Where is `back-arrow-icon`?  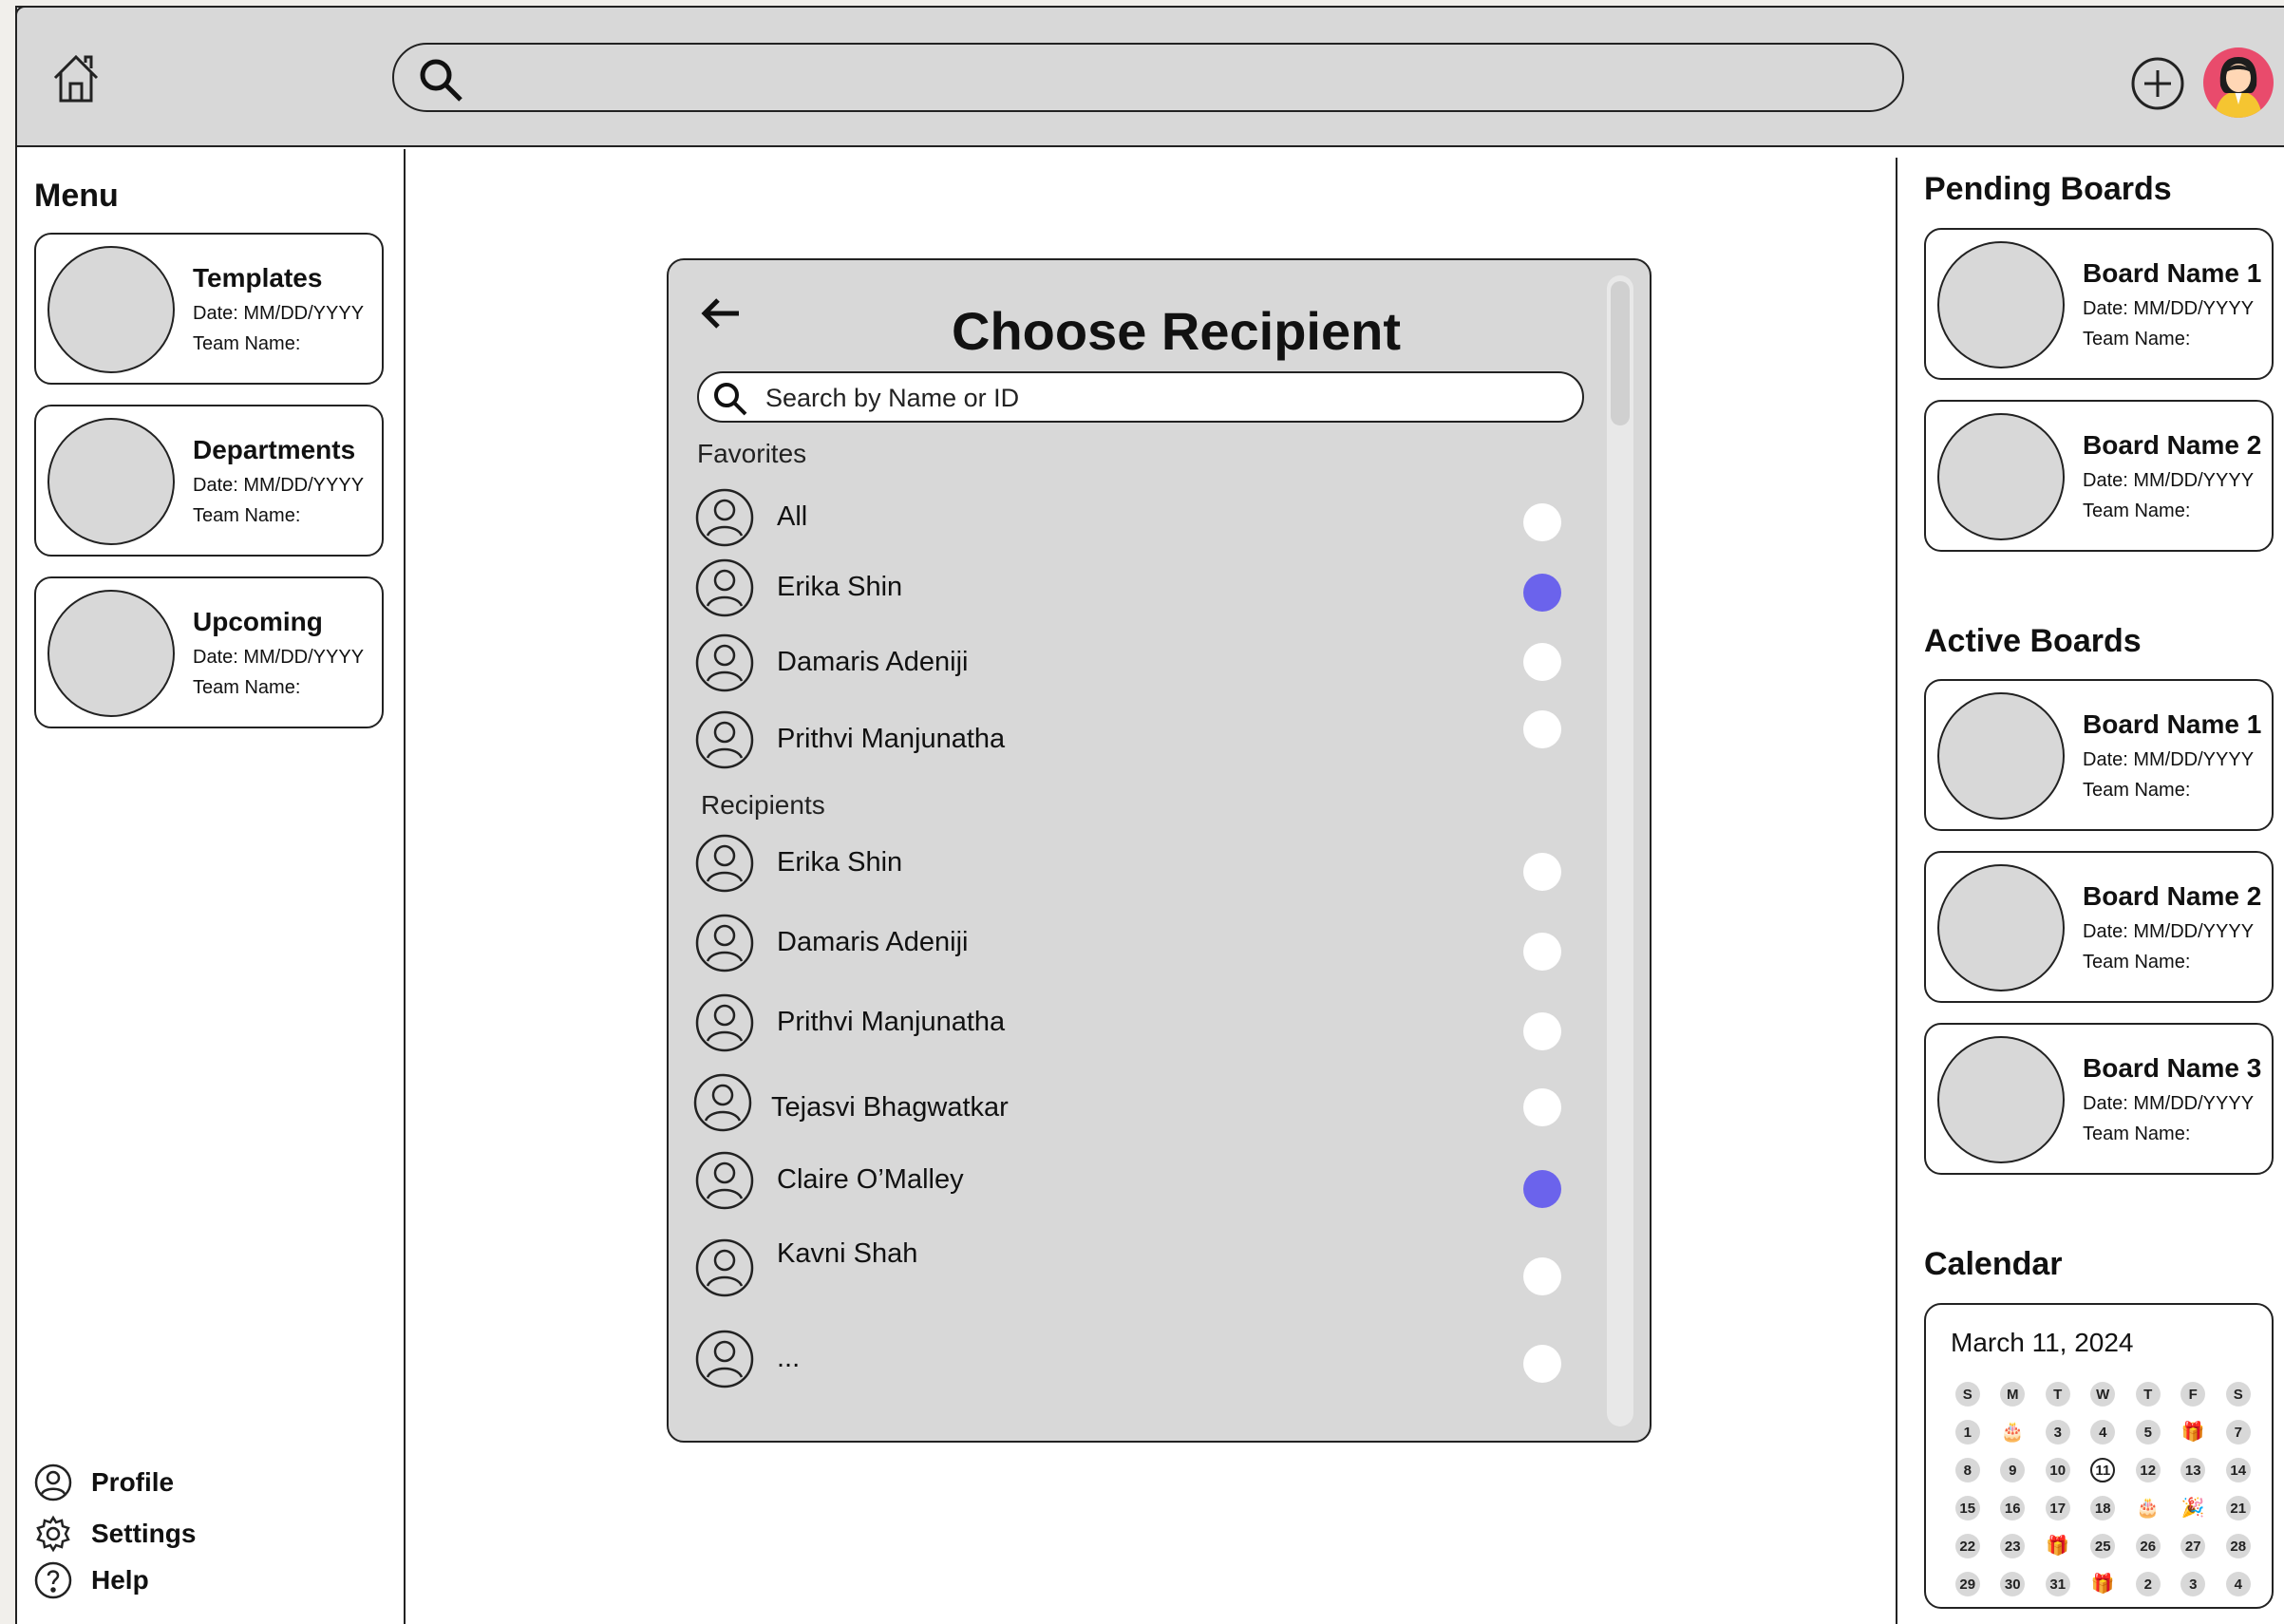 back-arrow-icon is located at coordinates (721, 313).